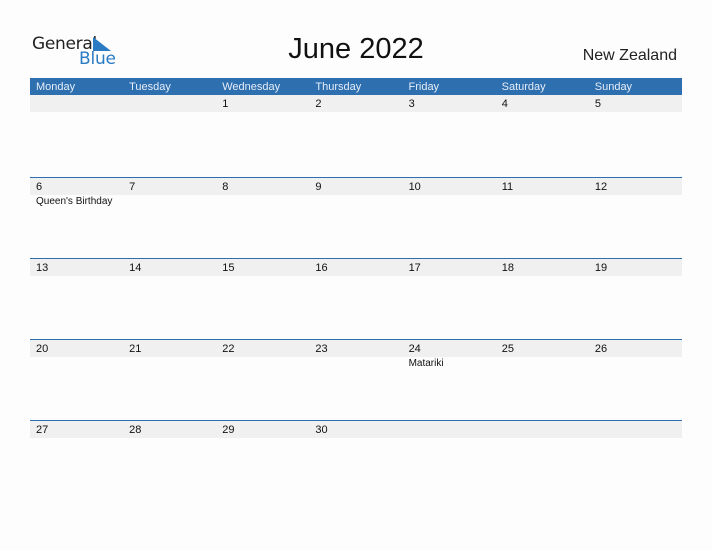 Image resolution: width=712 pixels, height=550 pixels. I want to click on weekday-saturday: Saturday, so click(523, 87).